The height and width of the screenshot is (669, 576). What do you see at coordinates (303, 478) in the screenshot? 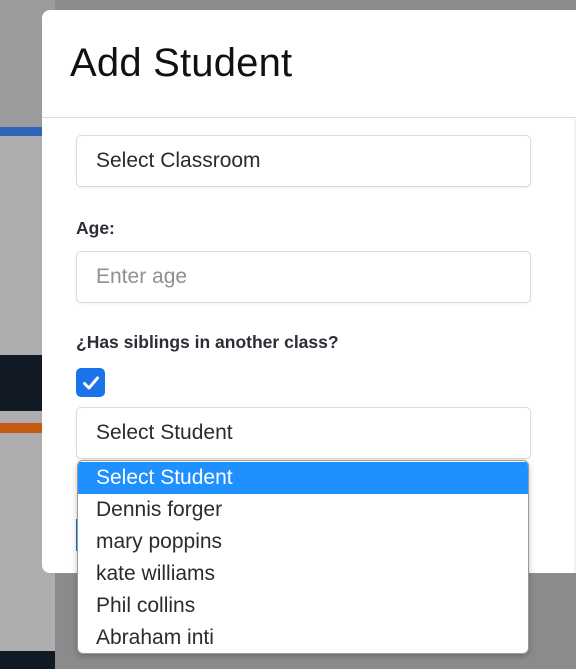
I see `dropdown-option: Select Student` at bounding box center [303, 478].